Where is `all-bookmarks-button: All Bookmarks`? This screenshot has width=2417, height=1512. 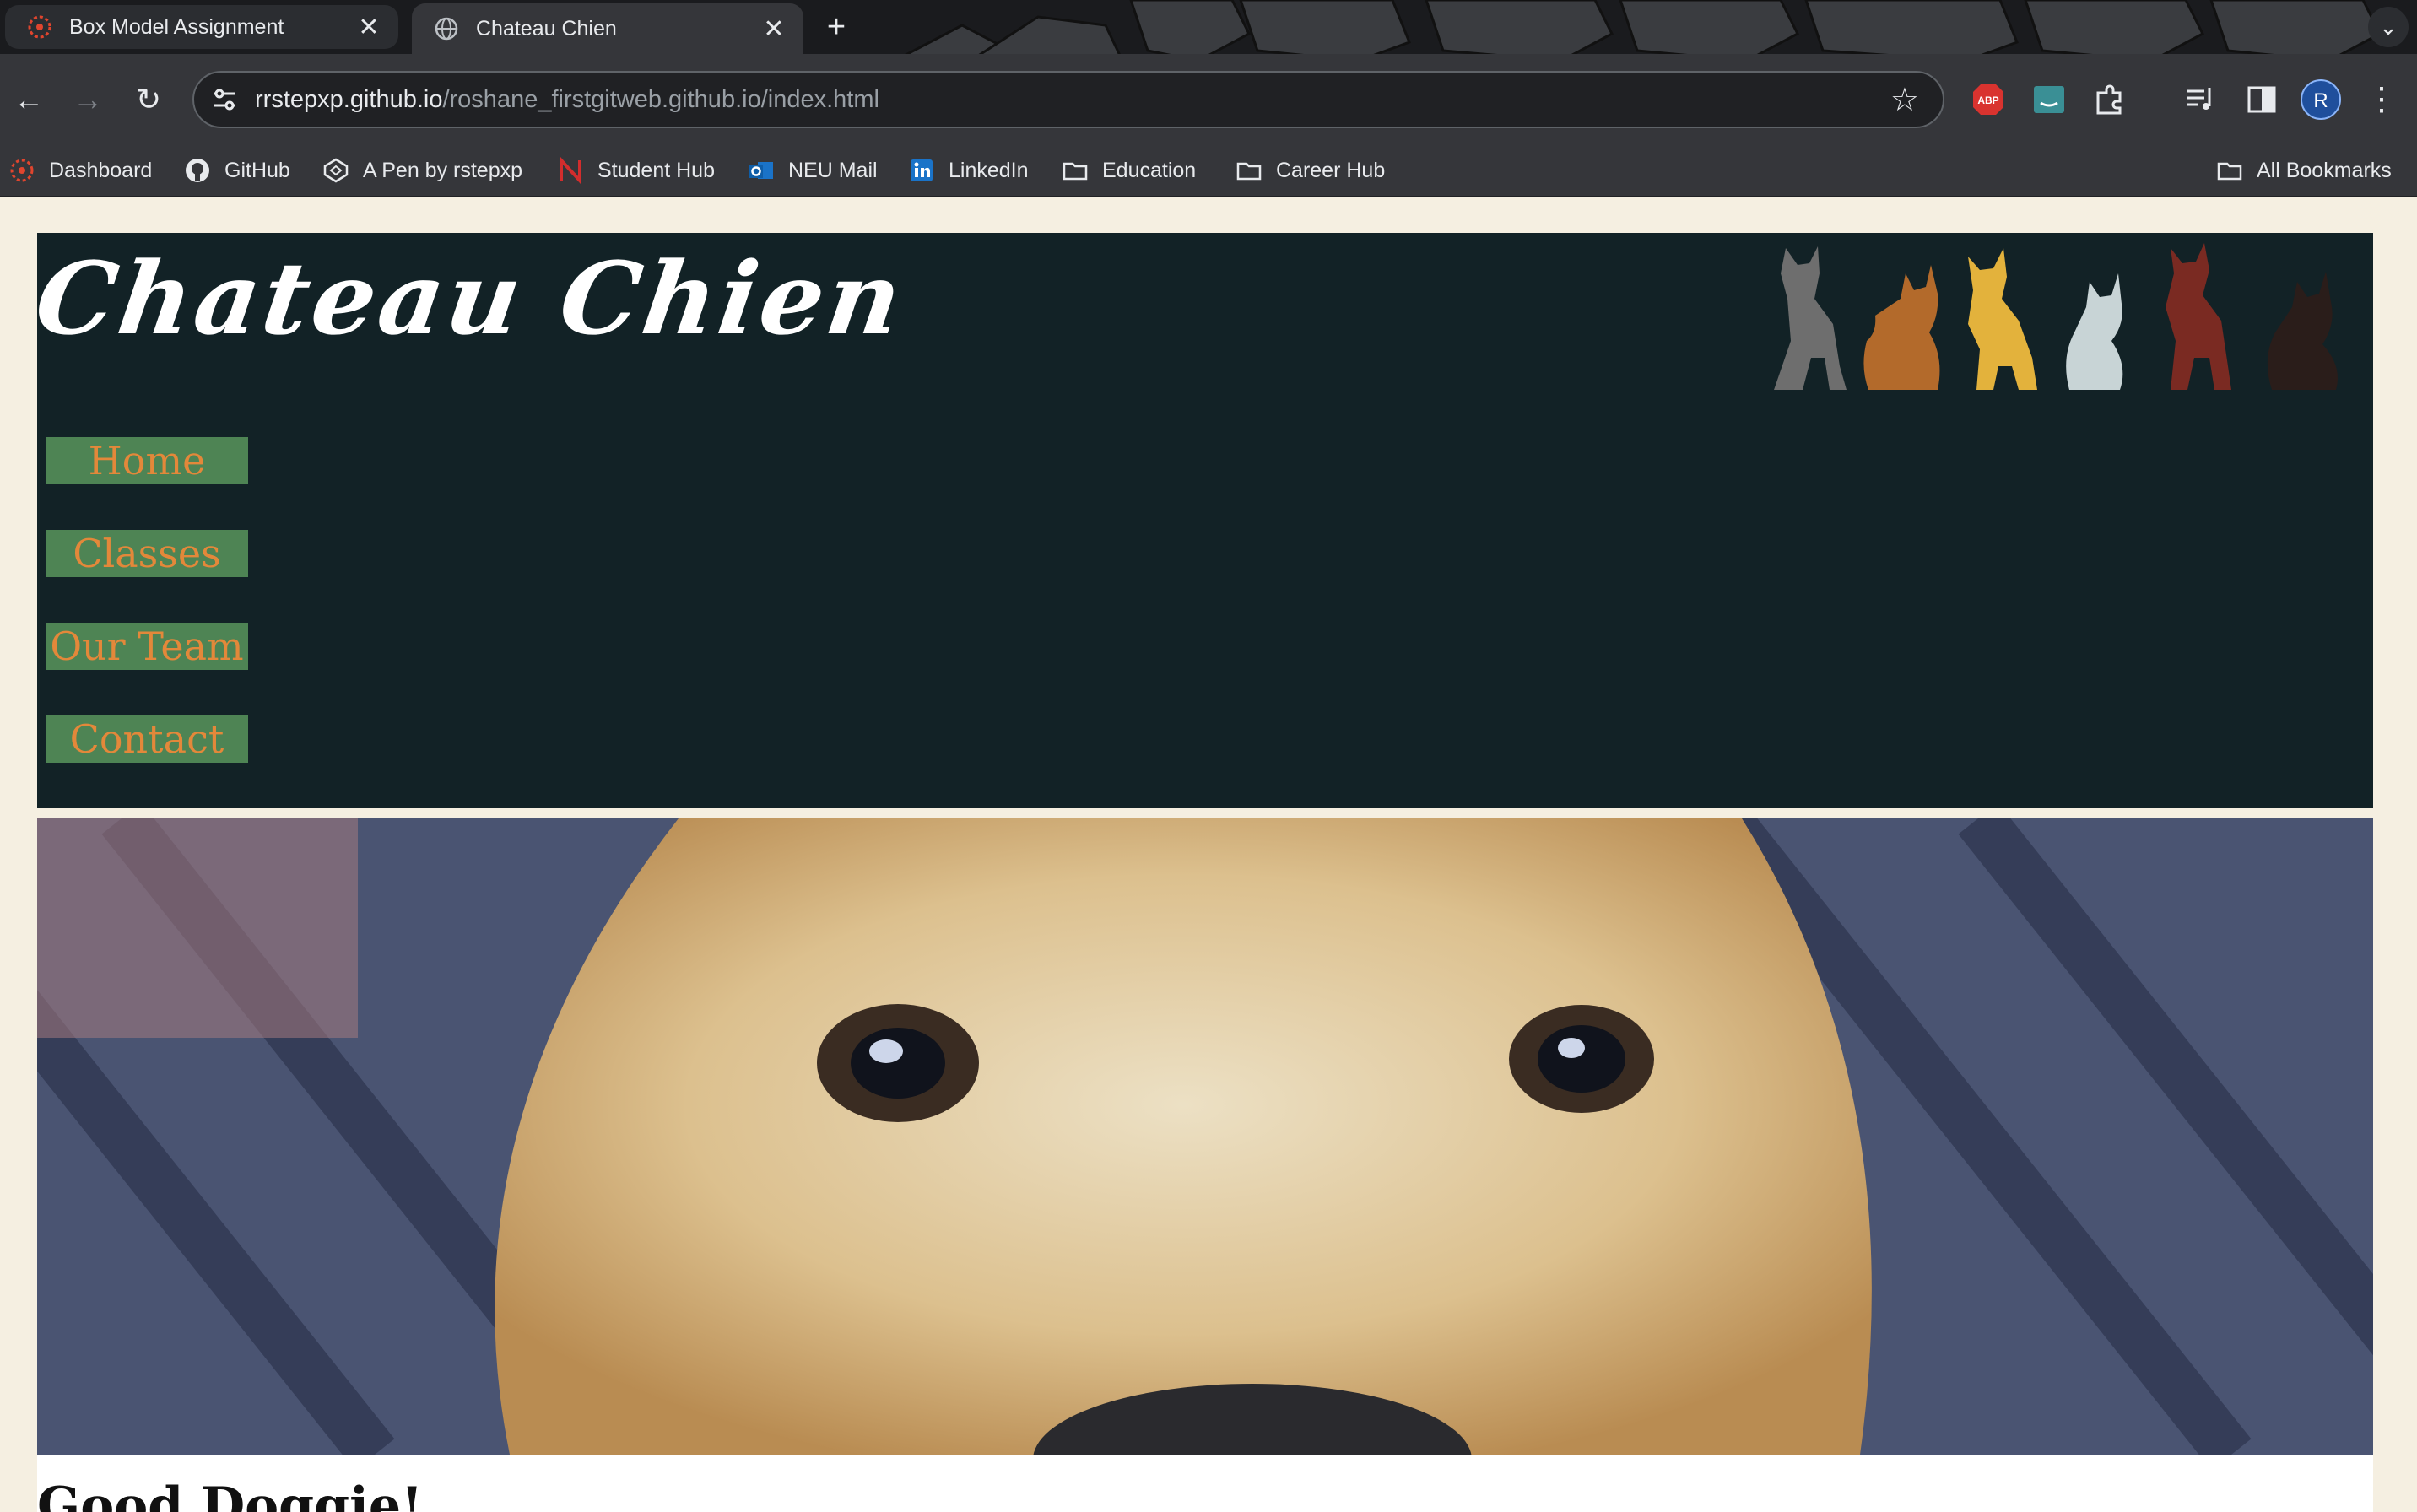
all-bookmarks-button: All Bookmarks is located at coordinates (2304, 170).